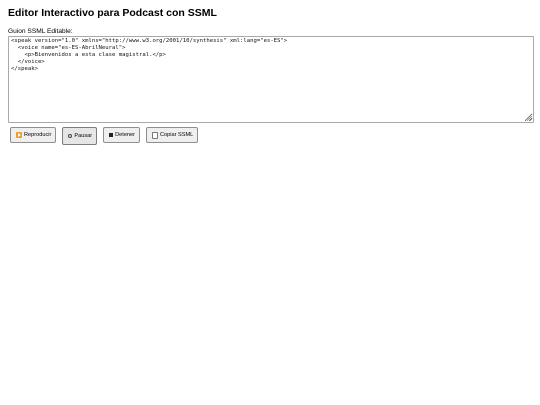 This screenshot has height=405, width=540. Describe the element at coordinates (19, 135) in the screenshot. I see `play-icon` at that location.